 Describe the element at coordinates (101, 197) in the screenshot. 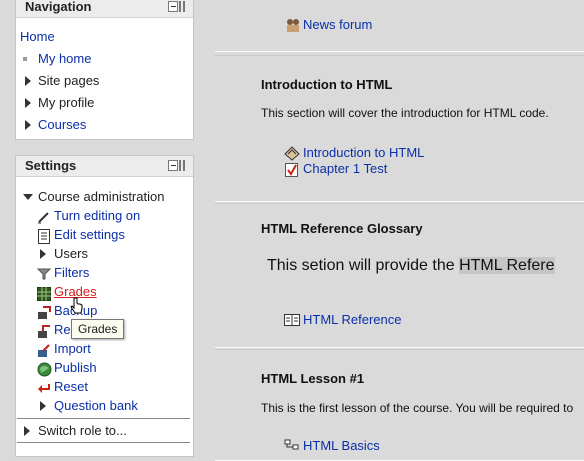

I see `course-administration: Course administration` at that location.